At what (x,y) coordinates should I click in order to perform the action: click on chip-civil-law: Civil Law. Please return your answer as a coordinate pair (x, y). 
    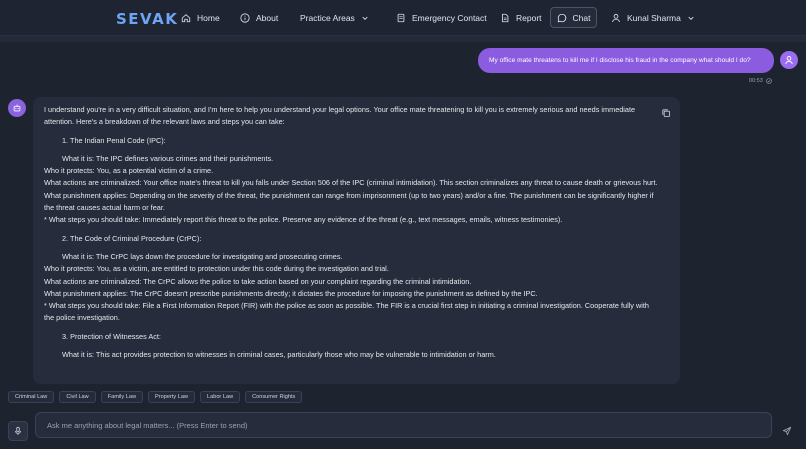
    Looking at the image, I should click on (77, 397).